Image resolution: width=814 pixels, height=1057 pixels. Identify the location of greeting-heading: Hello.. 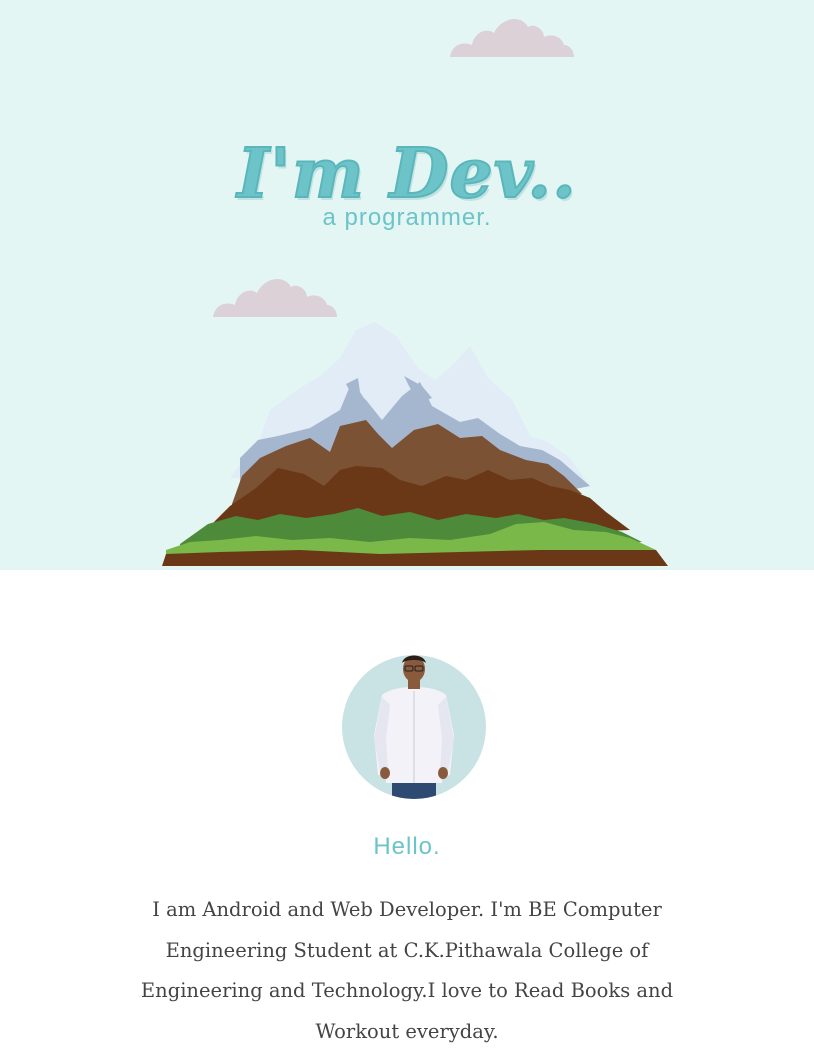
(407, 846).